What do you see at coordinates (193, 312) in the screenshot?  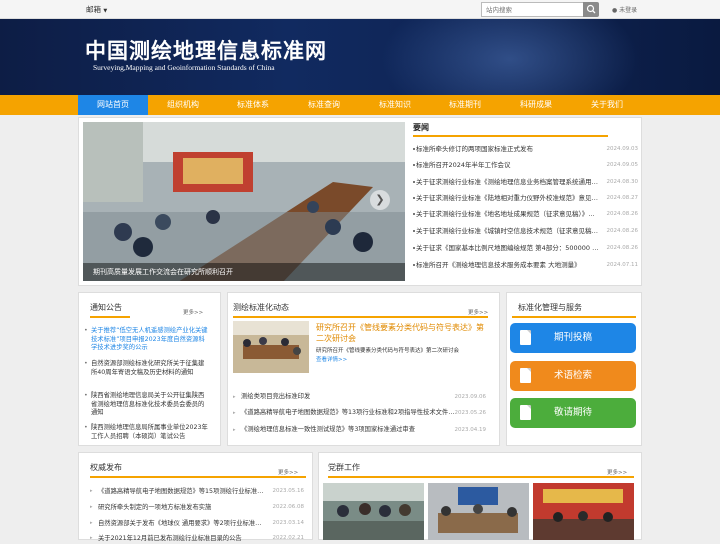 I see `notice-more-link: 更多>>` at bounding box center [193, 312].